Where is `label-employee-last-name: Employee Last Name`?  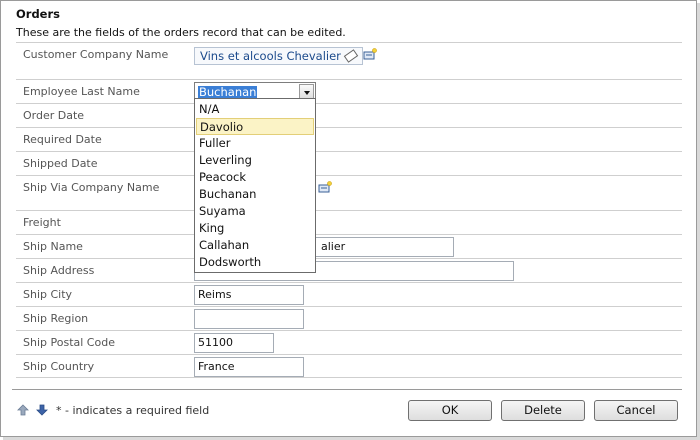
label-employee-last-name: Employee Last Name is located at coordinates (81, 91).